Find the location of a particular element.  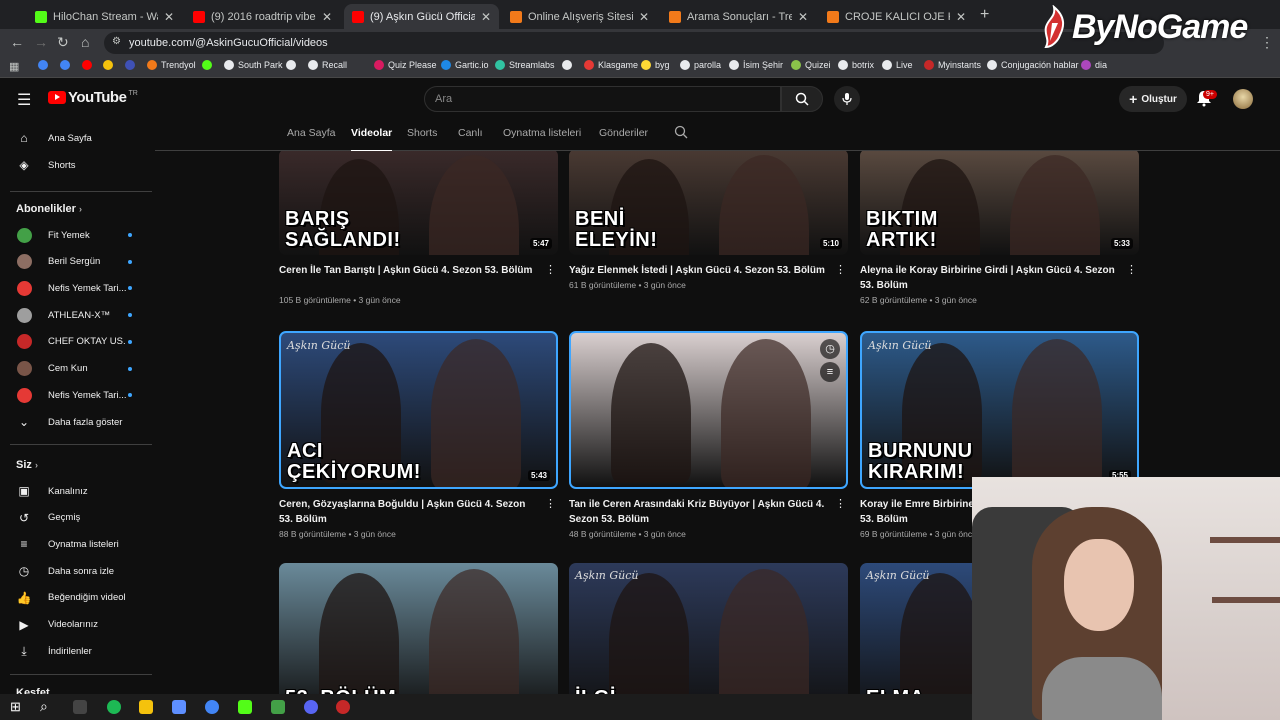

sidebar-item: Beril Sergün is located at coordinates (77, 262).